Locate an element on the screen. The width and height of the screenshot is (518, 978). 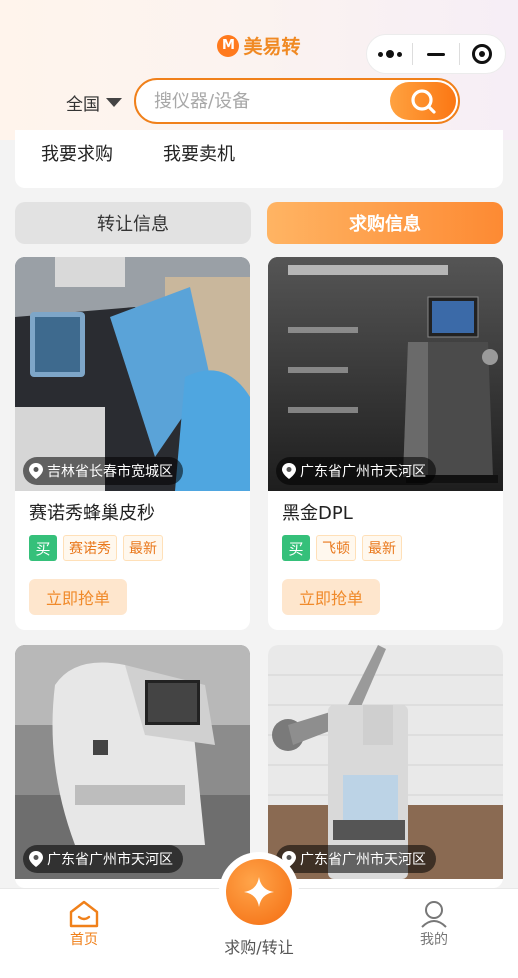
listing-tags: 买 飞顿 最新 is located at coordinates (385, 544).